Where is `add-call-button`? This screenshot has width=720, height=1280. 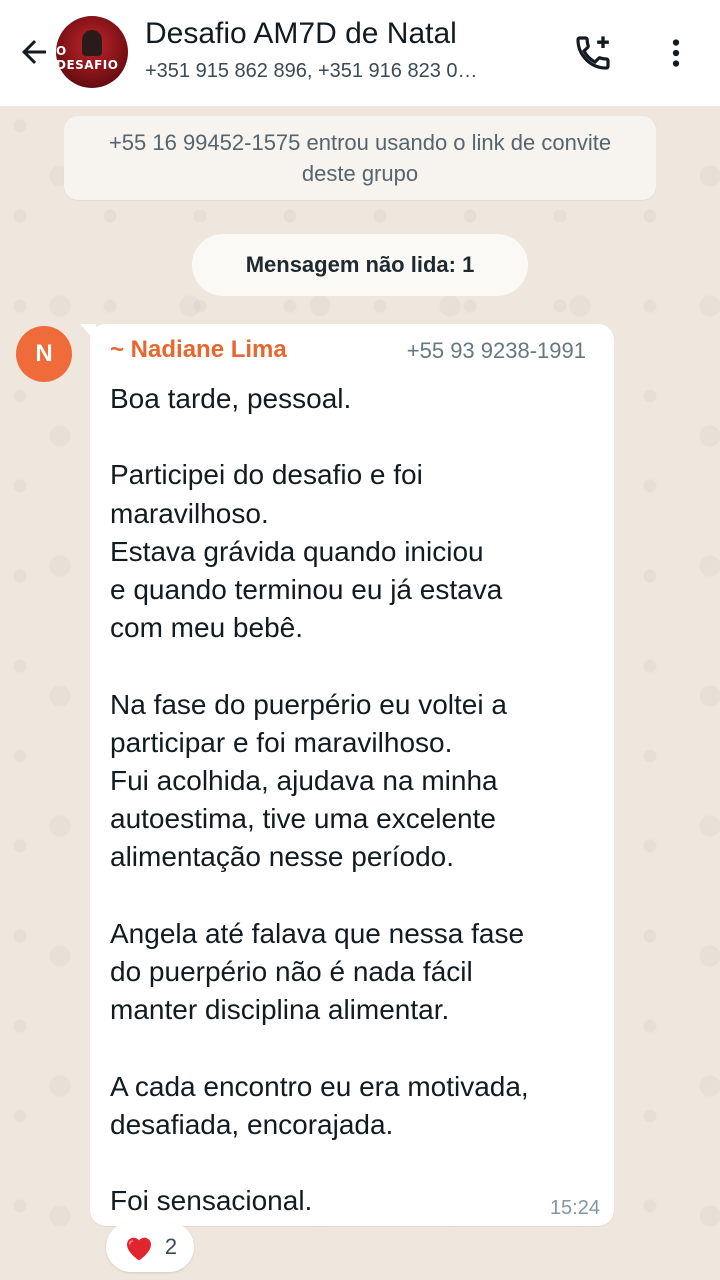 add-call-button is located at coordinates (593, 53).